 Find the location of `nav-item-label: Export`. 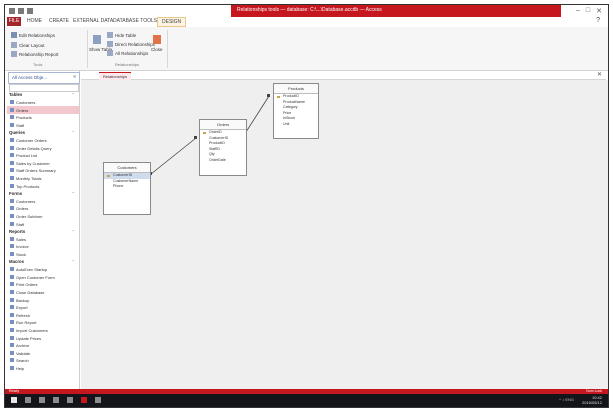

nav-item-label: Export is located at coordinates (22, 308).